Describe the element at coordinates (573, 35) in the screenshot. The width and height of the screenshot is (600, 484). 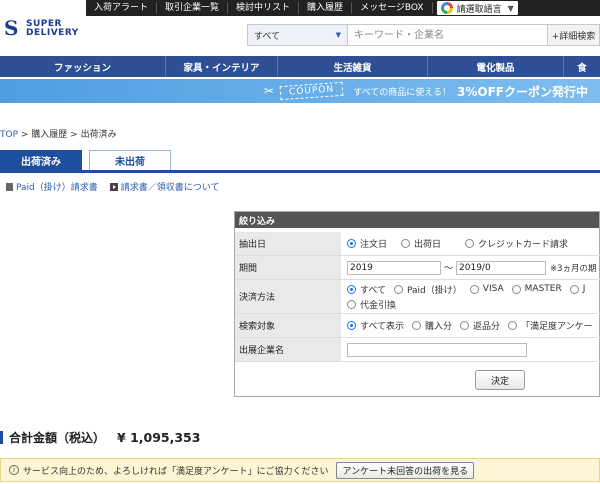
I see `advanced-search-button: +詳細検索` at that location.